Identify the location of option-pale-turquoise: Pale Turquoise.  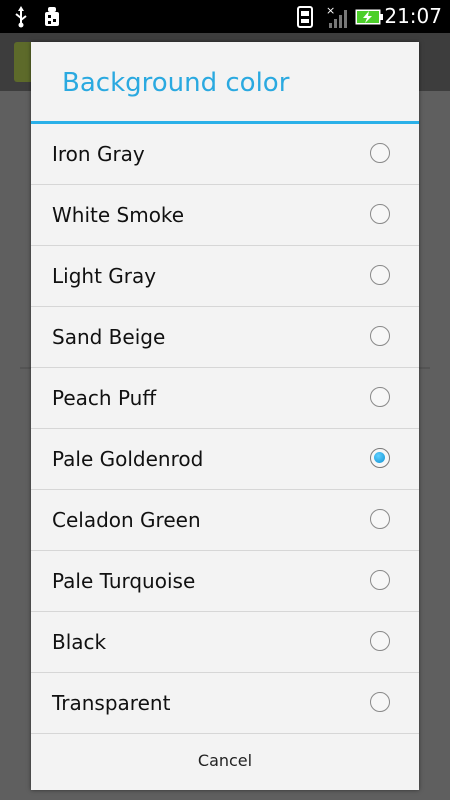
(225, 581).